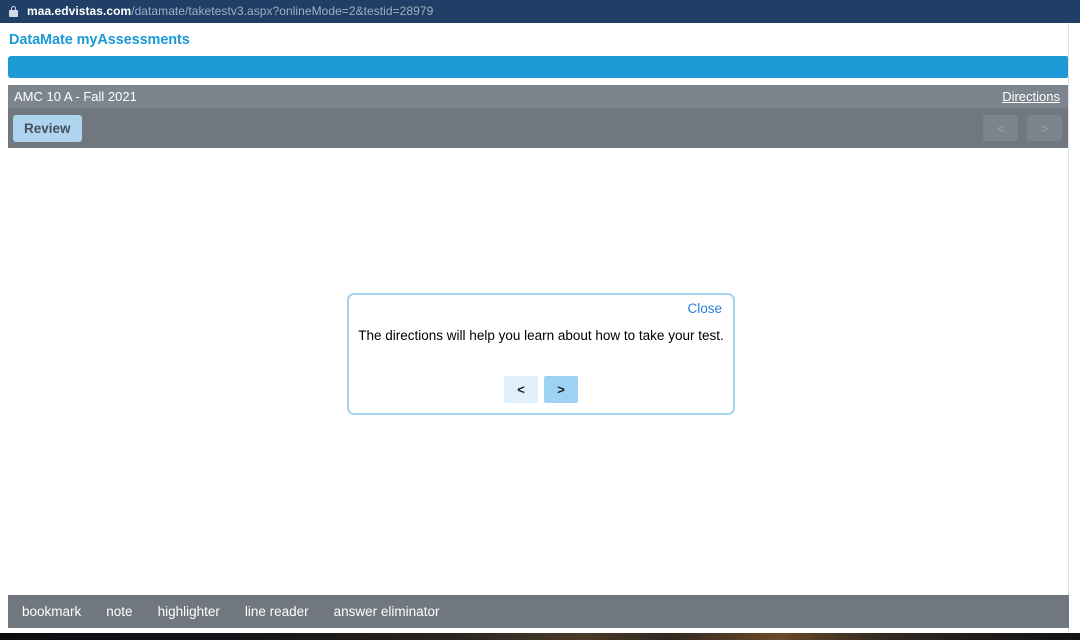 The width and height of the screenshot is (1080, 640). I want to click on directions-link: Directions, so click(1031, 96).